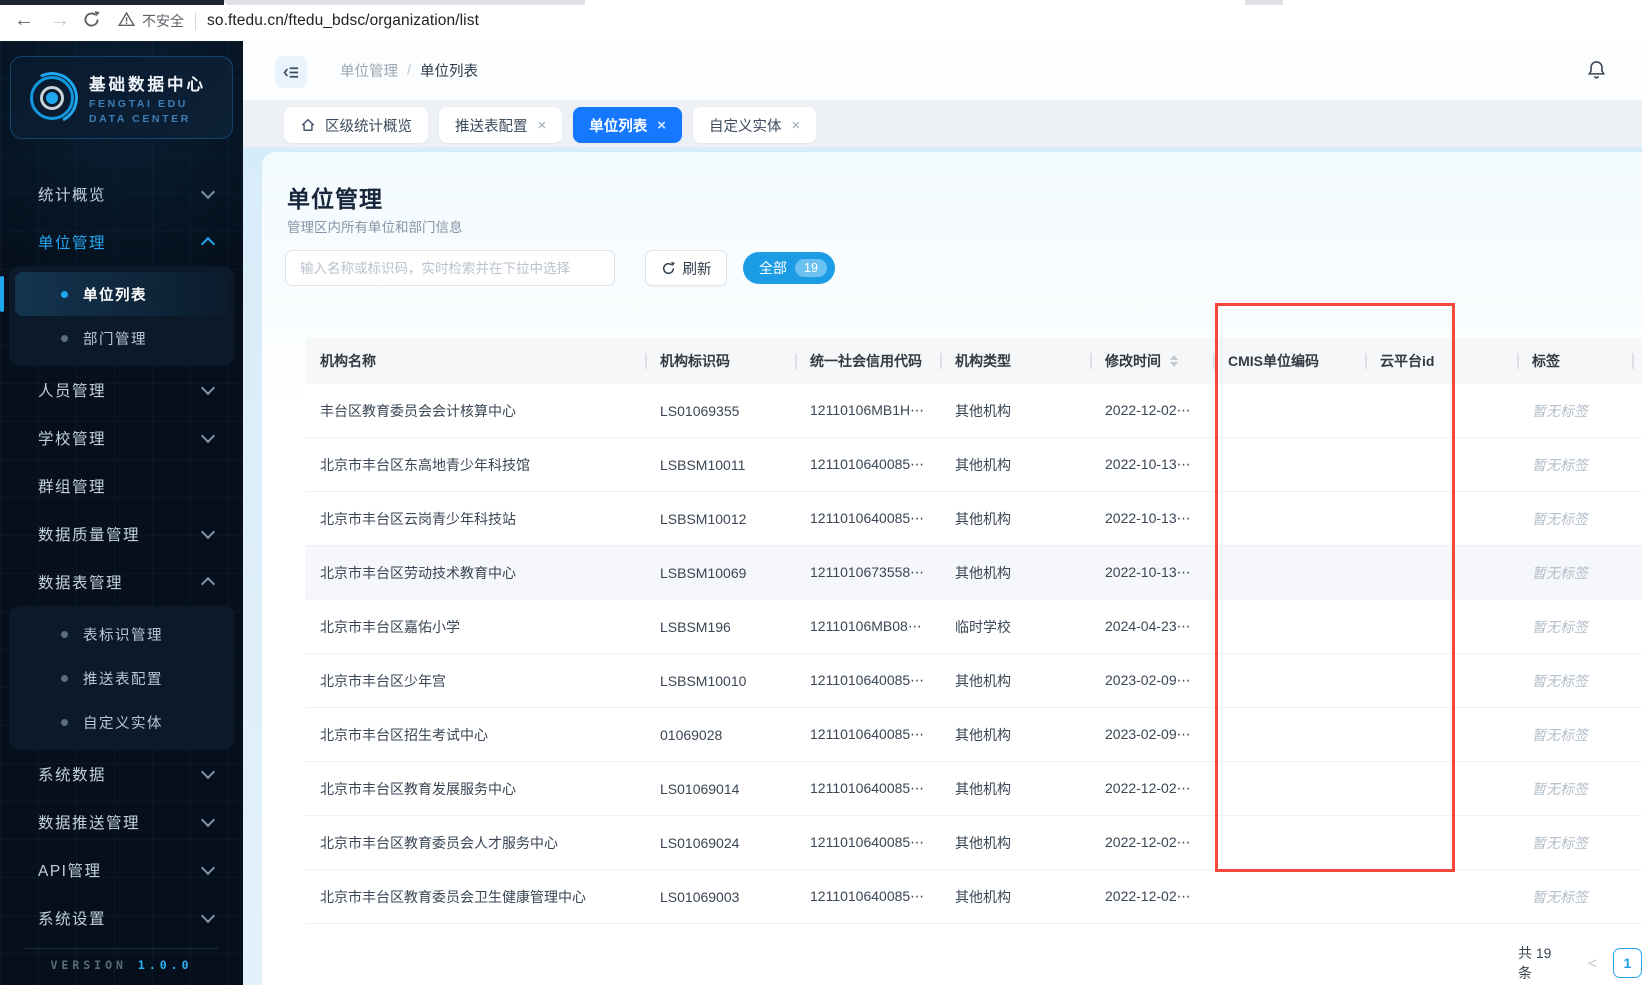 The height and width of the screenshot is (985, 1642). I want to click on sidebar-footer: VERSION 1.0.0, so click(121, 960).